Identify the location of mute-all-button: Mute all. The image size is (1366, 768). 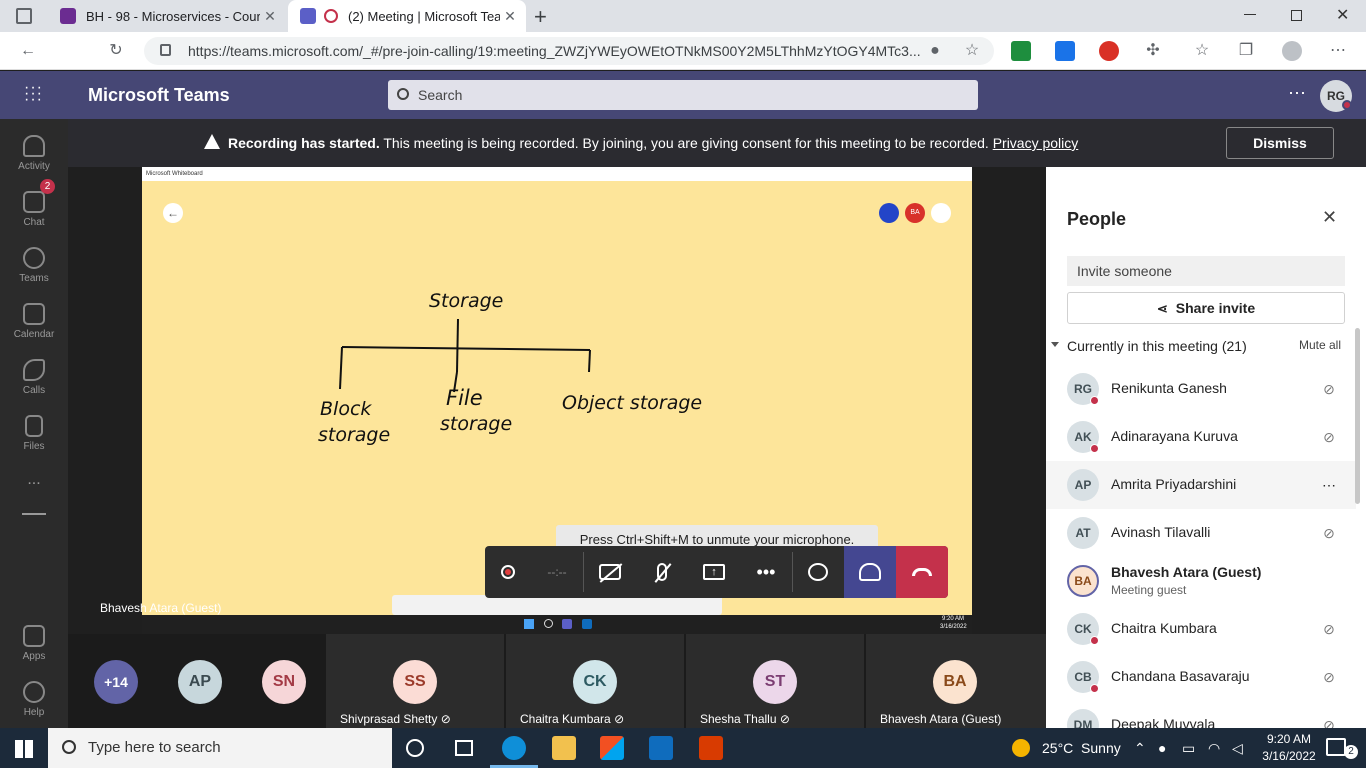
(1320, 345).